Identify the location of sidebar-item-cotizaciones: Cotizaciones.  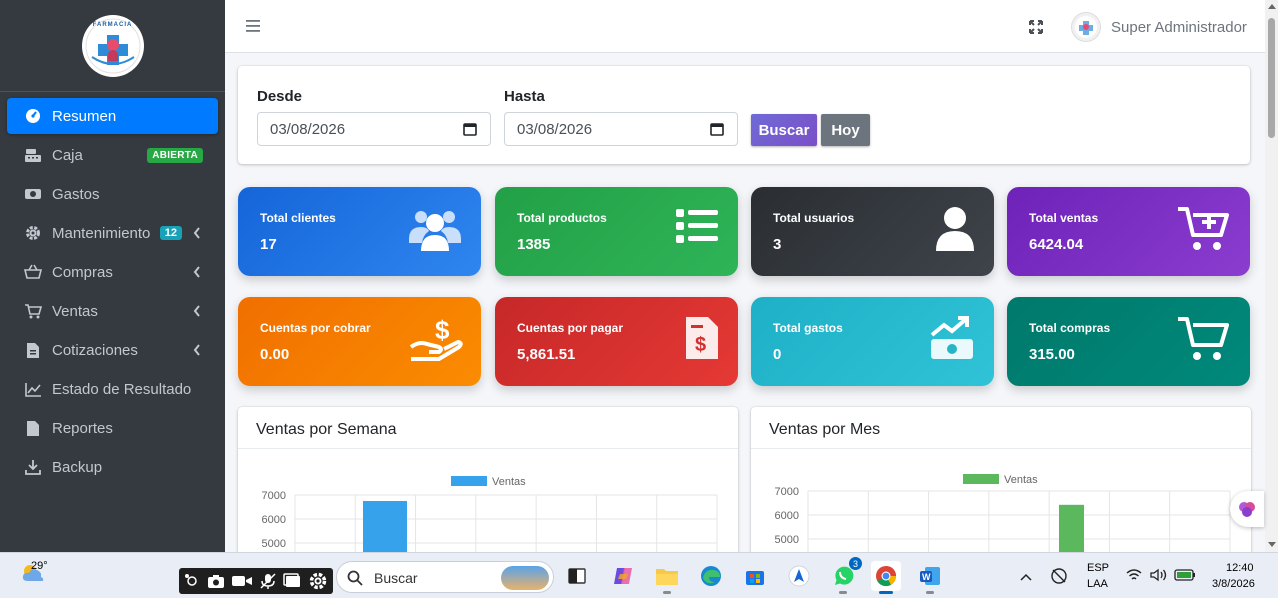
(112, 350).